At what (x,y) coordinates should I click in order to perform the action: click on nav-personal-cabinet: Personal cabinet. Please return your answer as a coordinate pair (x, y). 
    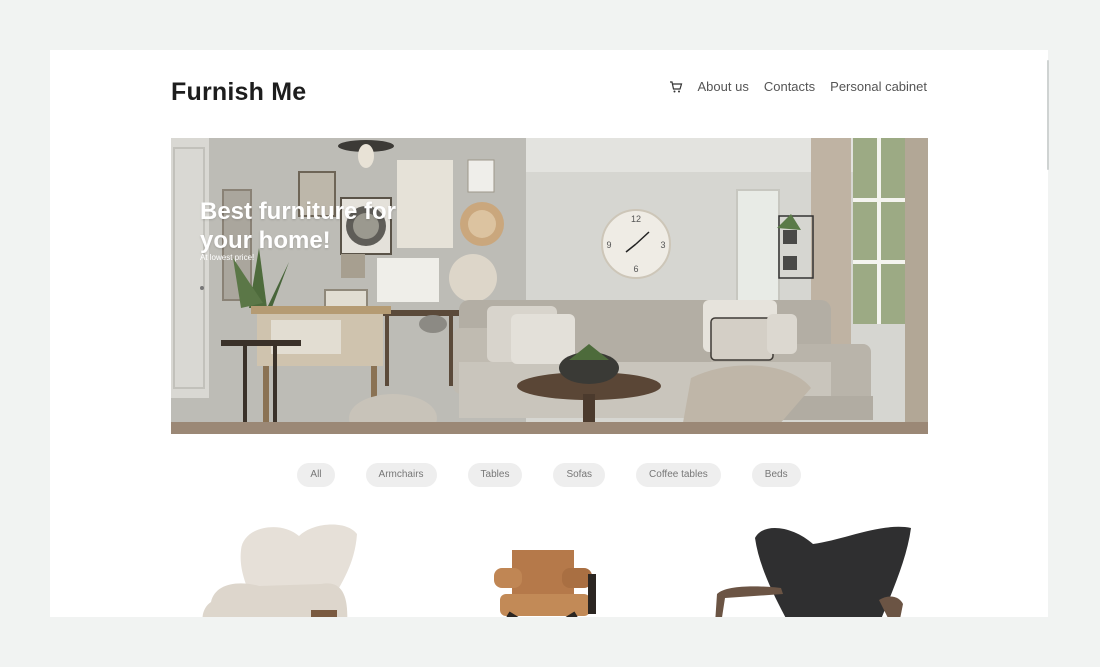
    Looking at the image, I should click on (878, 86).